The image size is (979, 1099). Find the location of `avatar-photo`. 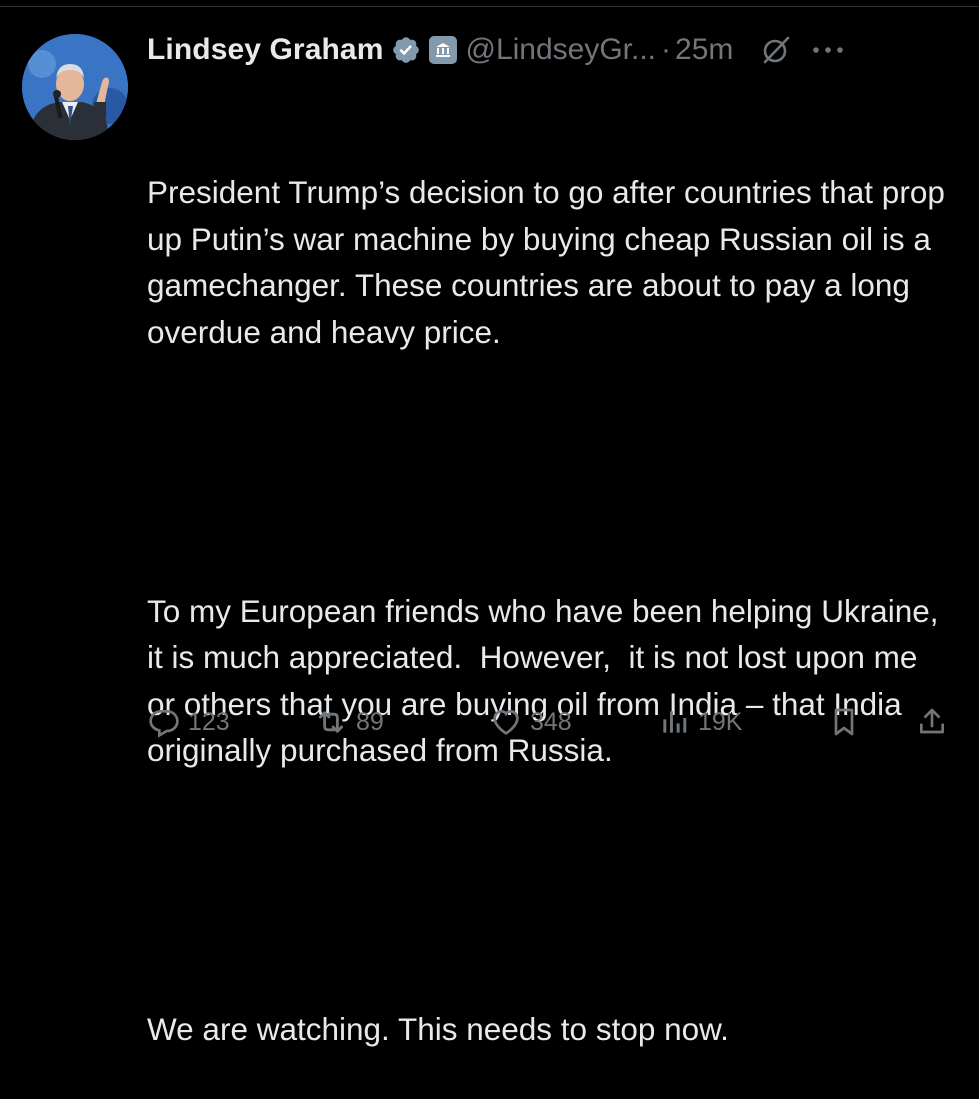

avatar-photo is located at coordinates (75, 87).